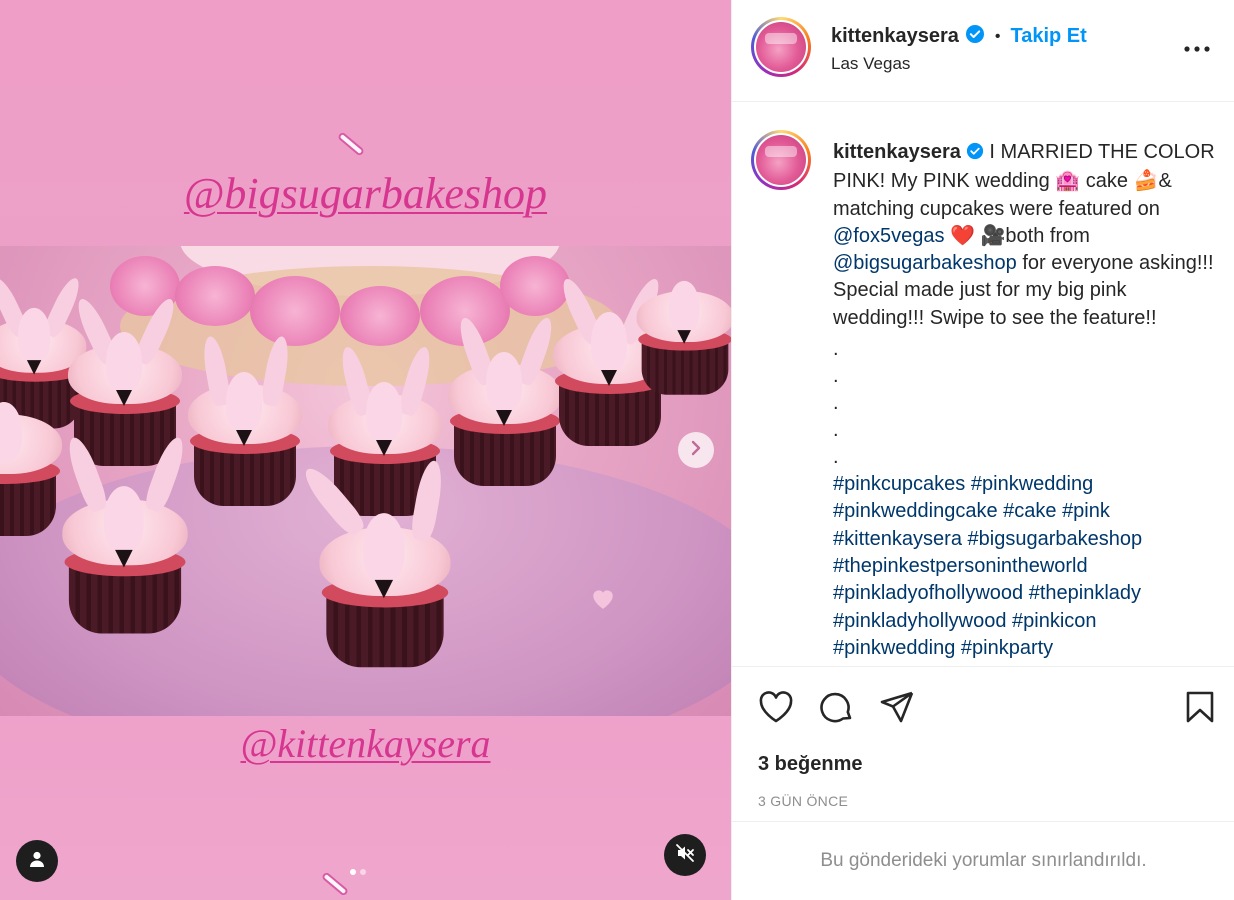 The width and height of the screenshot is (1234, 900). Describe the element at coordinates (1047, 235) in the screenshot. I see `caption-text: both from` at that location.